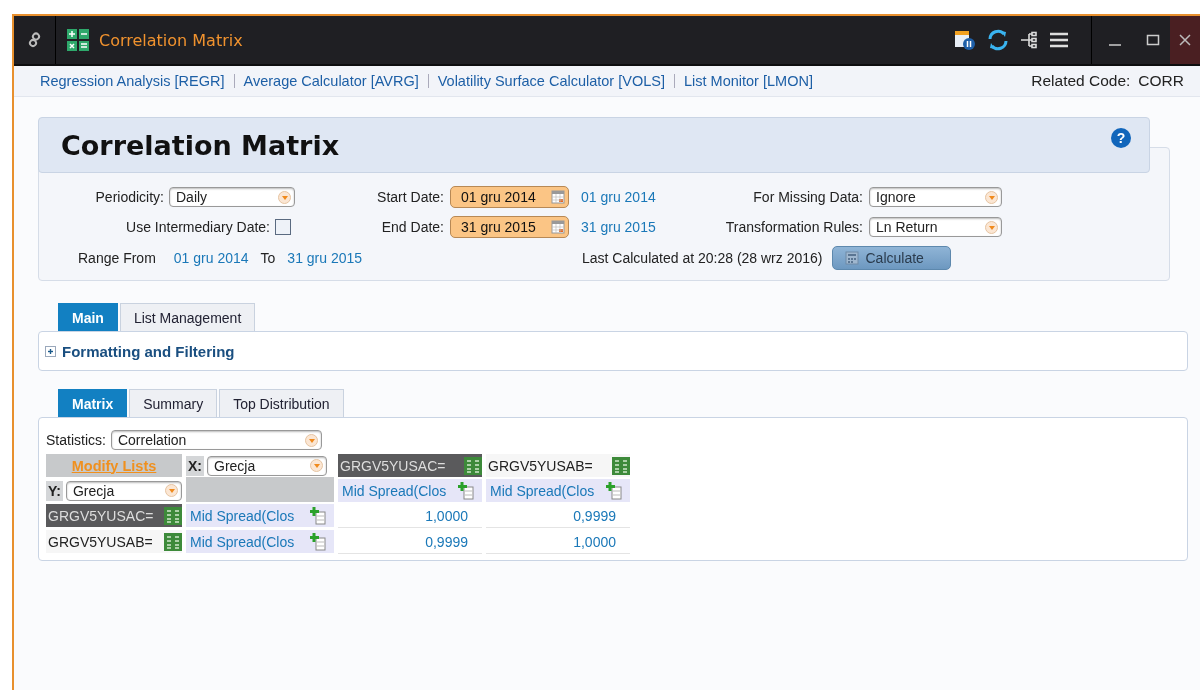 The width and height of the screenshot is (1200, 690). I want to click on field-label: Statistics:, so click(76, 440).